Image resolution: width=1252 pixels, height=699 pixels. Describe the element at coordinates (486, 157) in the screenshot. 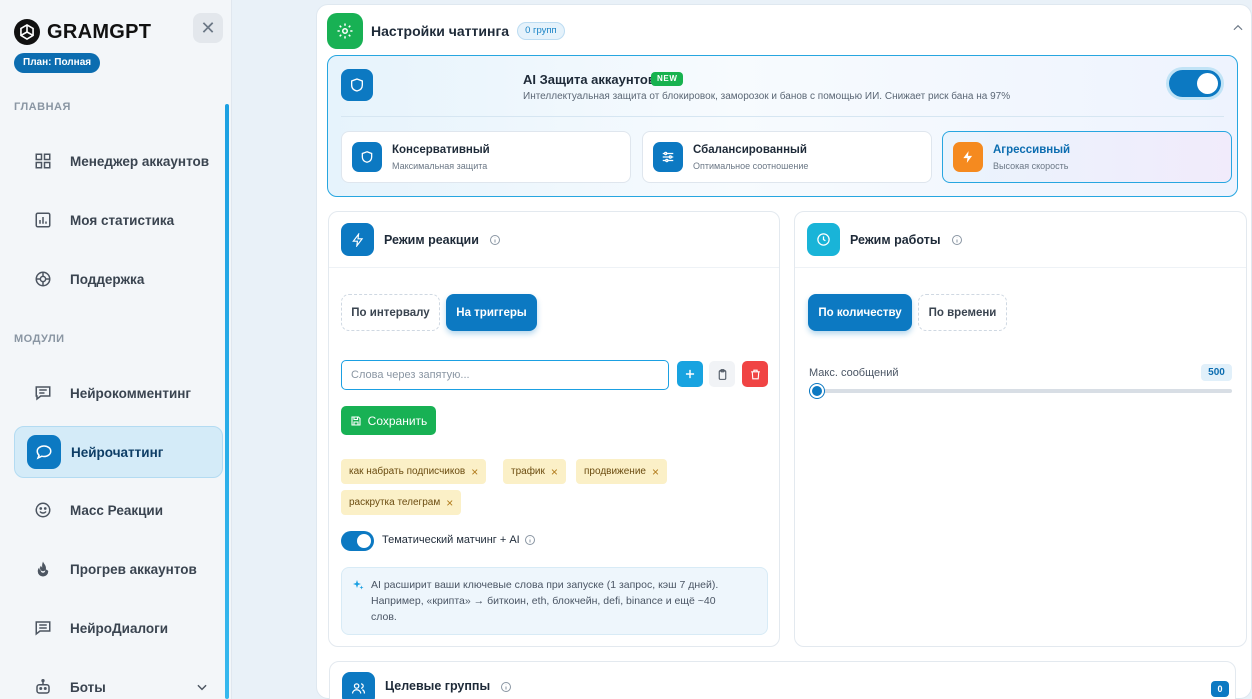

I see `mode-conservative: Консервативный Максимальная защита` at that location.